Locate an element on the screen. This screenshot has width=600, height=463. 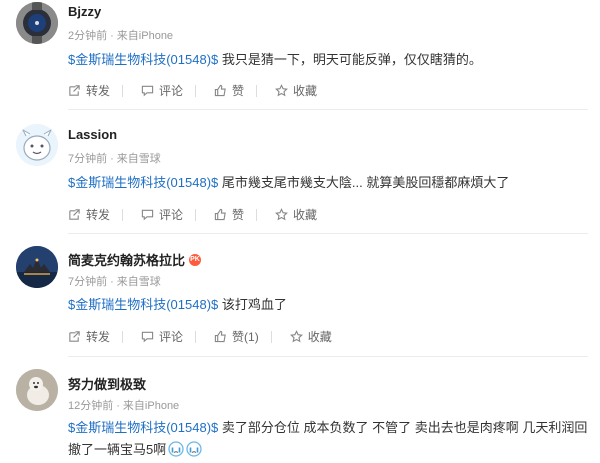
post-content: $金斯瑞生物科技(01548)$ 我只是猜一下，明天可能反弹，仅仅瞎猜的。 is located at coordinates (328, 60).